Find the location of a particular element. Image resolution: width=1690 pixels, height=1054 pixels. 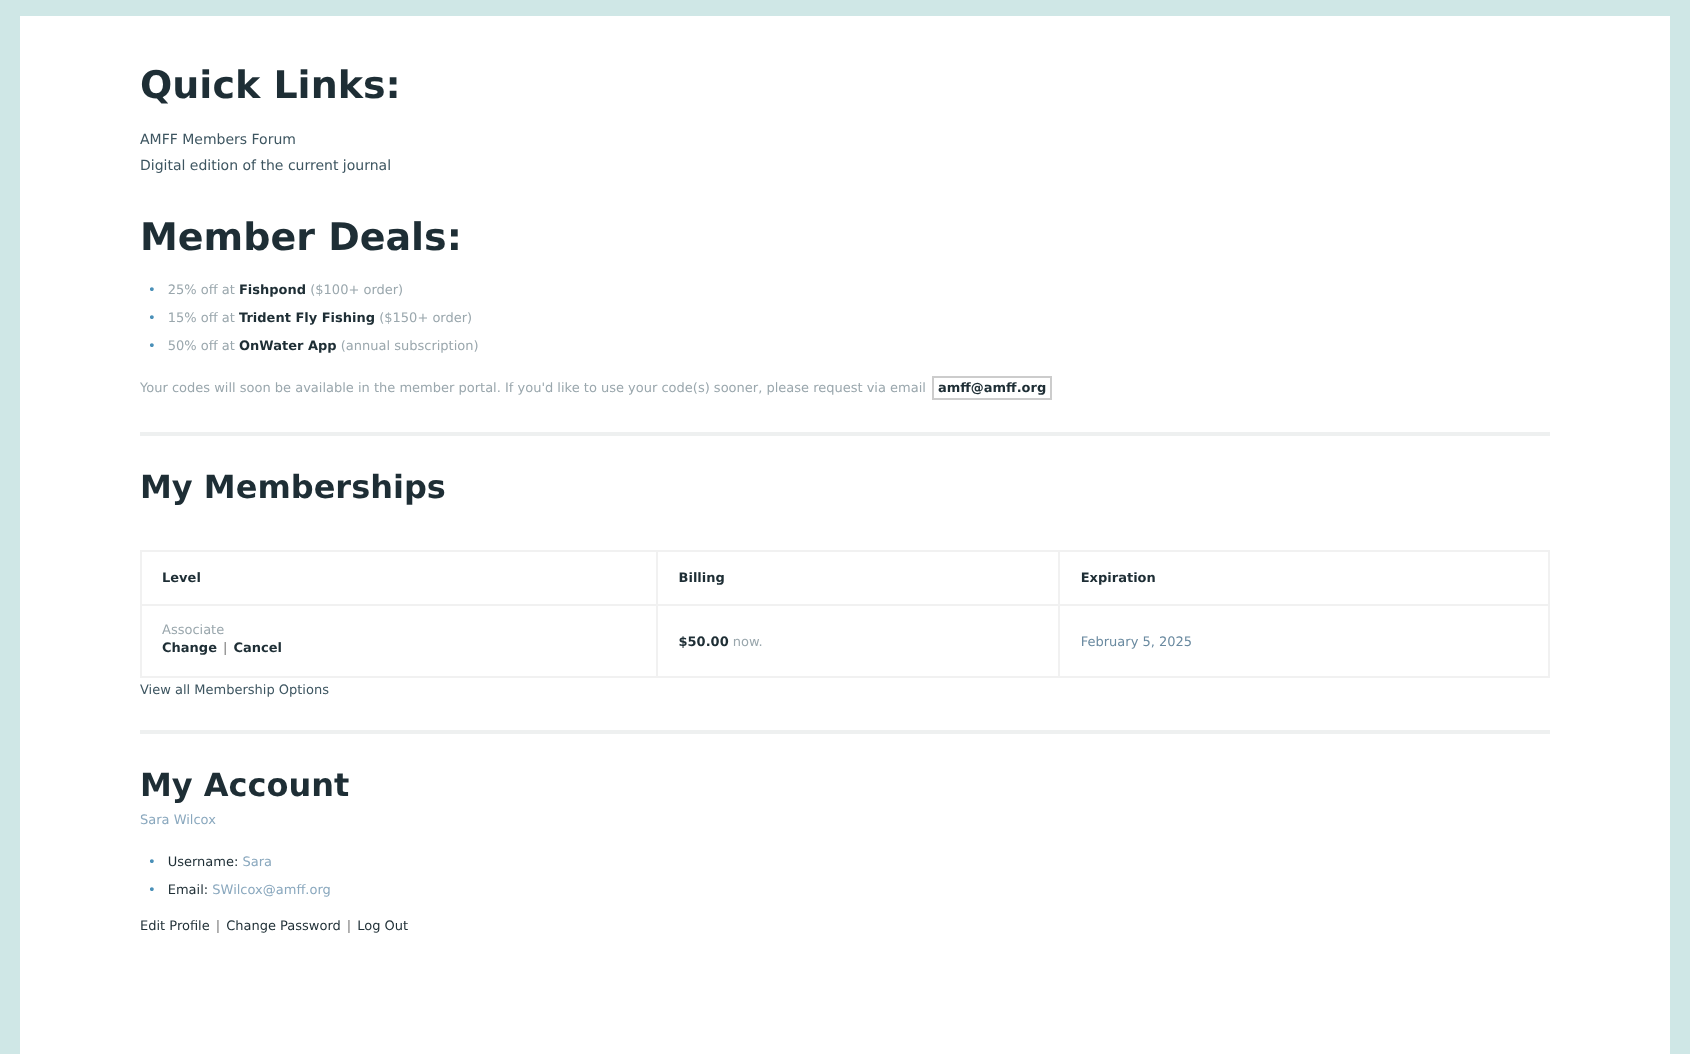

section-heading: My Account is located at coordinates (246, 785).